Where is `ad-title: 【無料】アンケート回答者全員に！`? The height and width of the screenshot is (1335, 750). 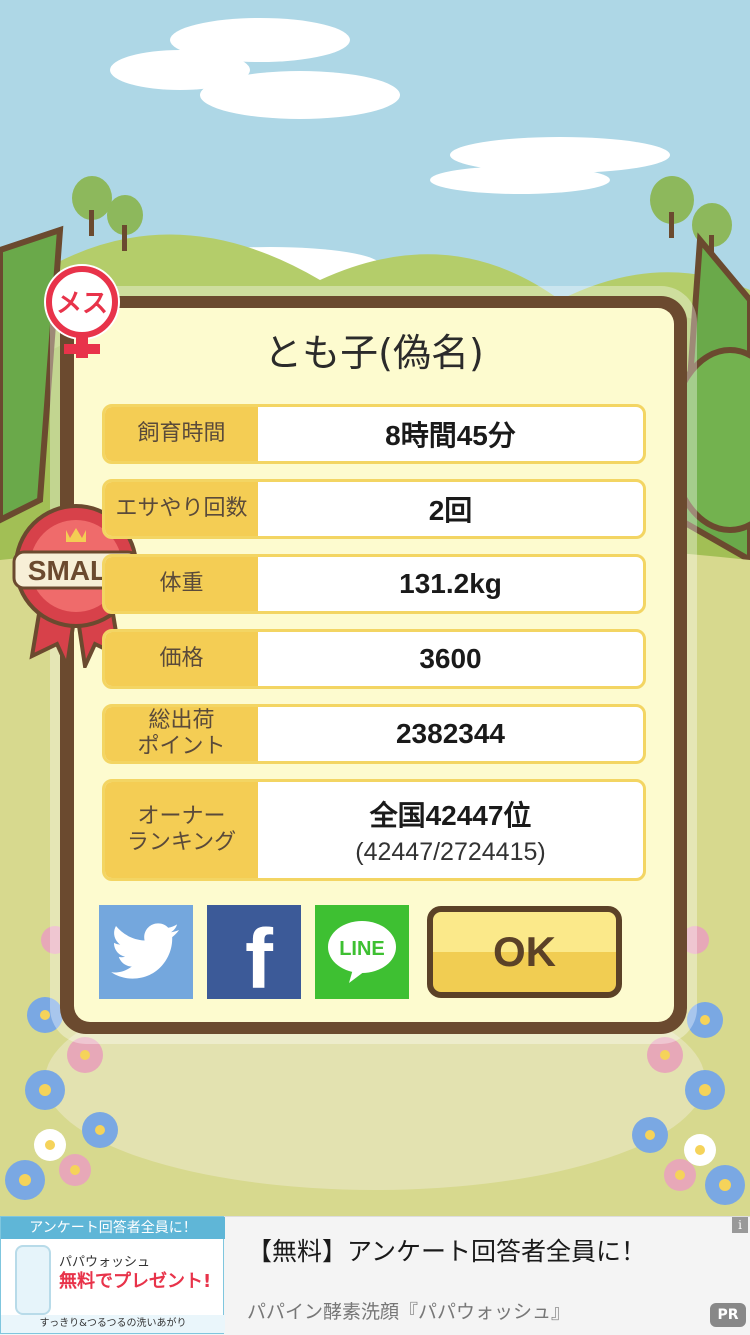
ad-title: 【無料】アンケート回答者全員に！ is located at coordinates (446, 1250).